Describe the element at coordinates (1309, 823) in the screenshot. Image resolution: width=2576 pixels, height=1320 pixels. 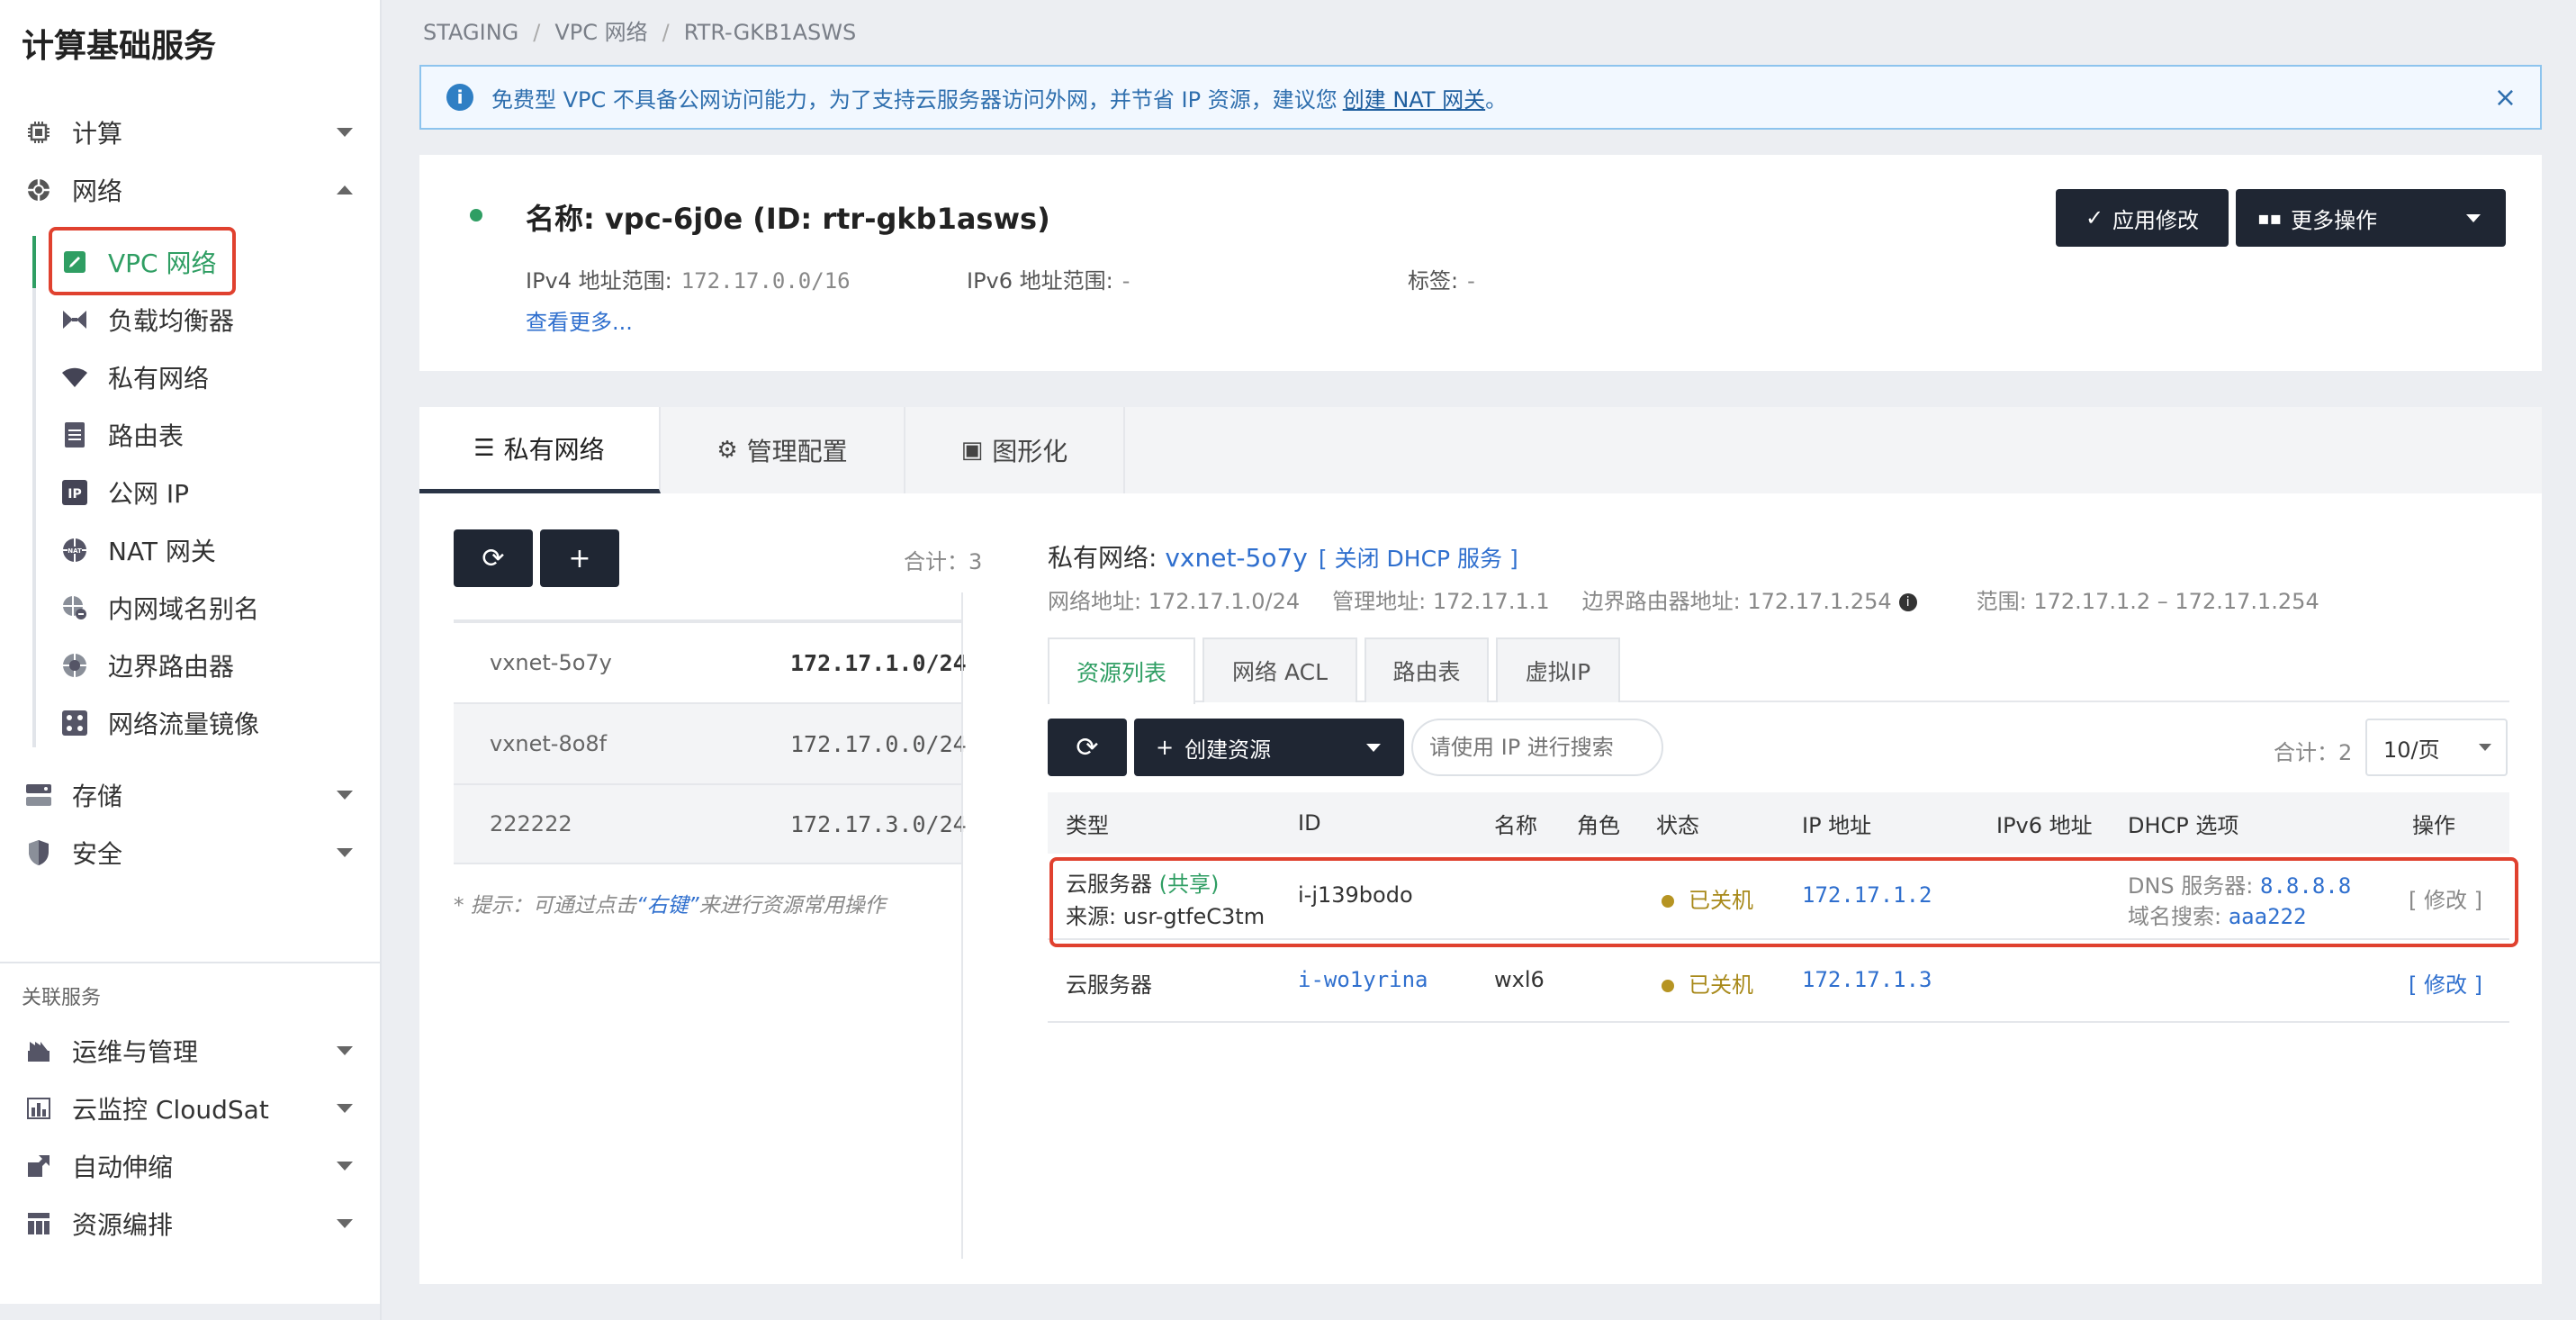
I see `column-header: ID` at that location.